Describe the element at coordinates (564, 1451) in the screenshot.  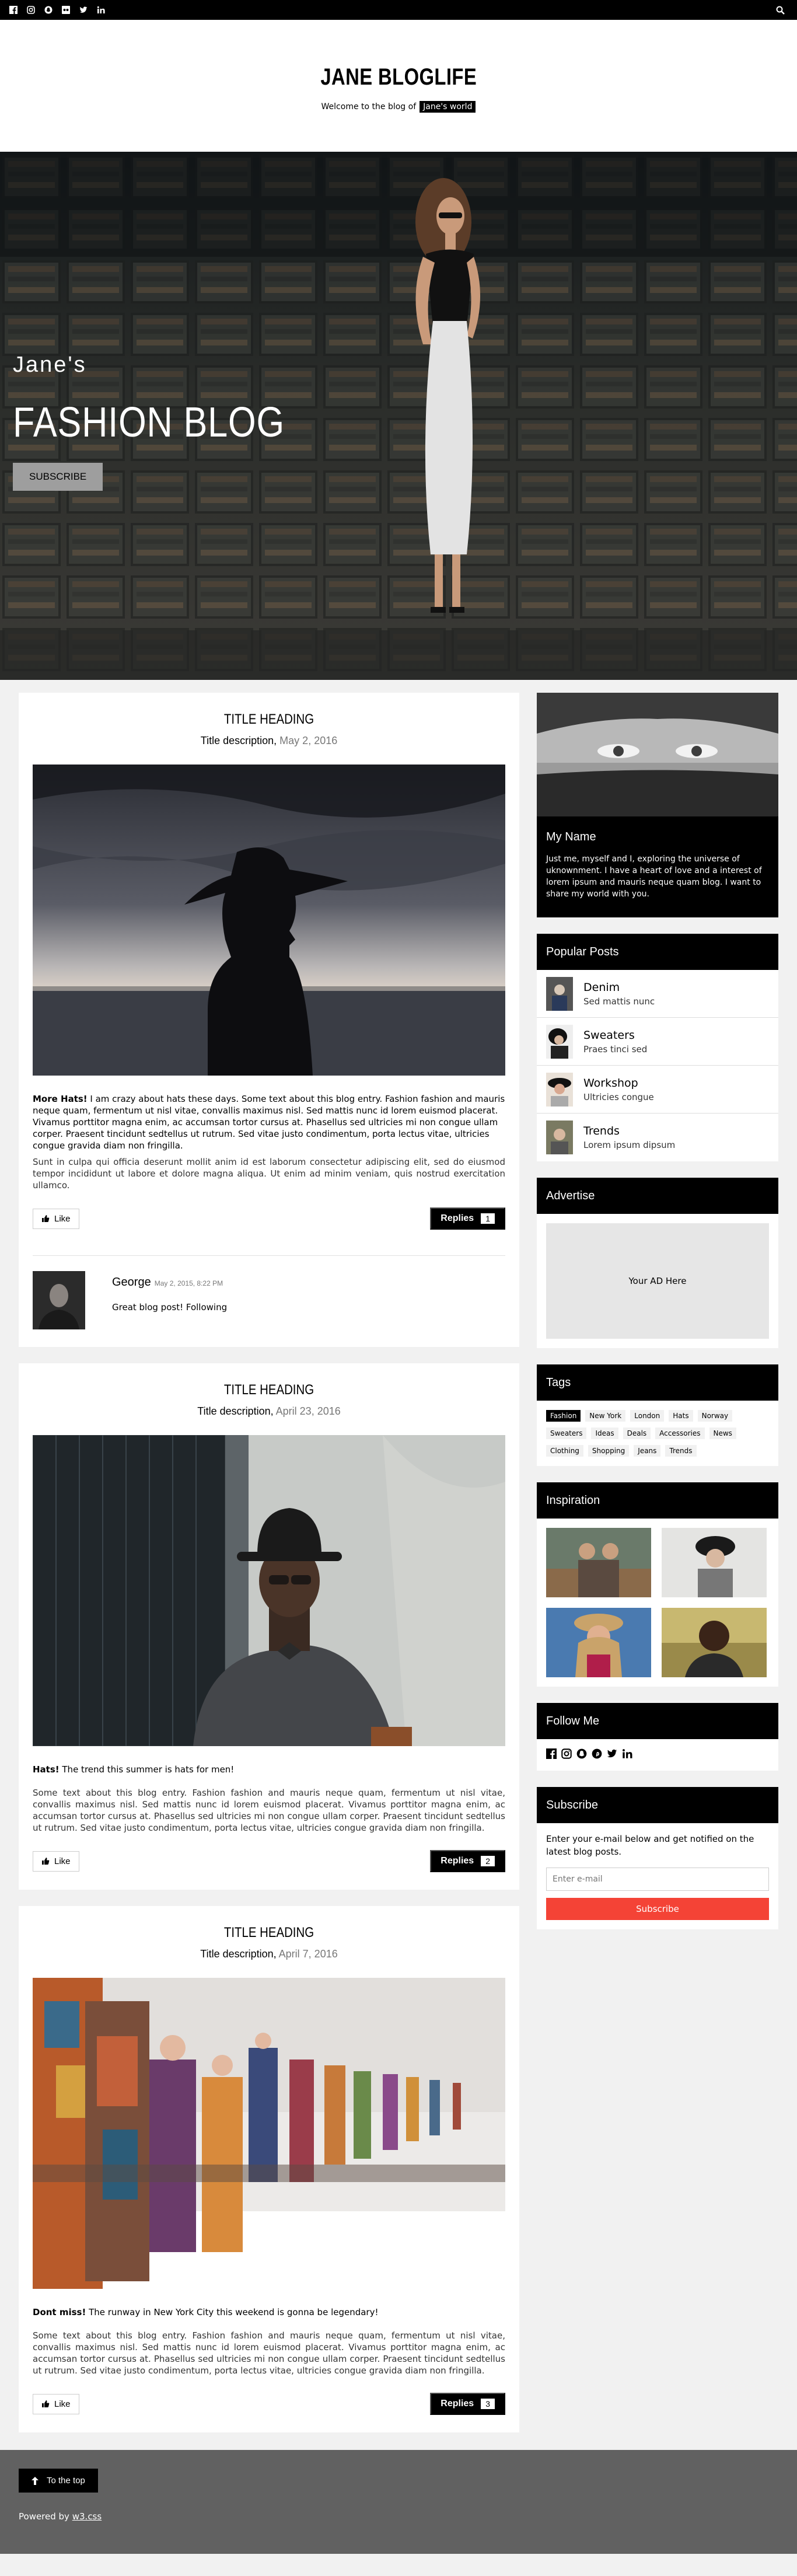
I see `tag: Clothing` at that location.